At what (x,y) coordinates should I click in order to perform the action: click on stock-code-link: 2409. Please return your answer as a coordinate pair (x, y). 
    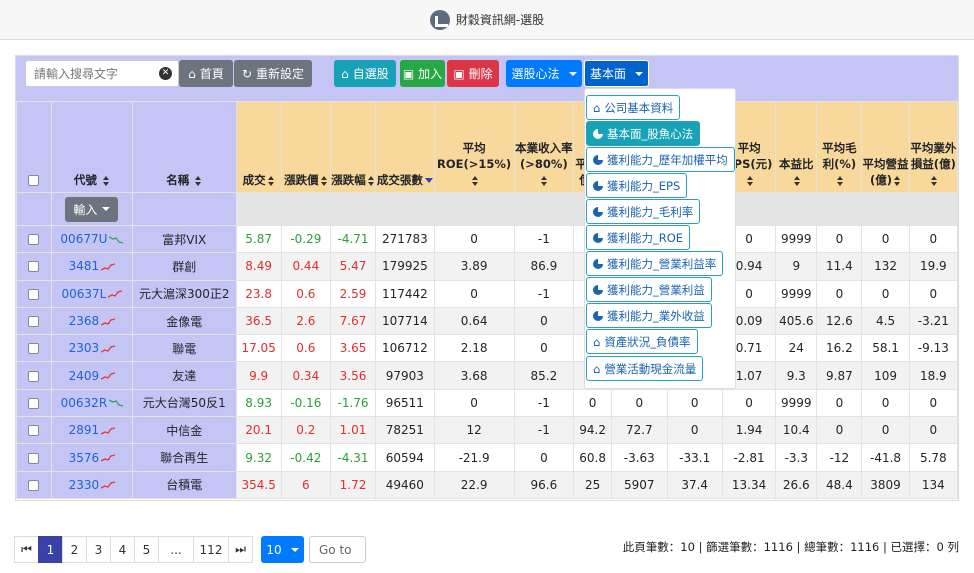
    Looking at the image, I should click on (84, 376).